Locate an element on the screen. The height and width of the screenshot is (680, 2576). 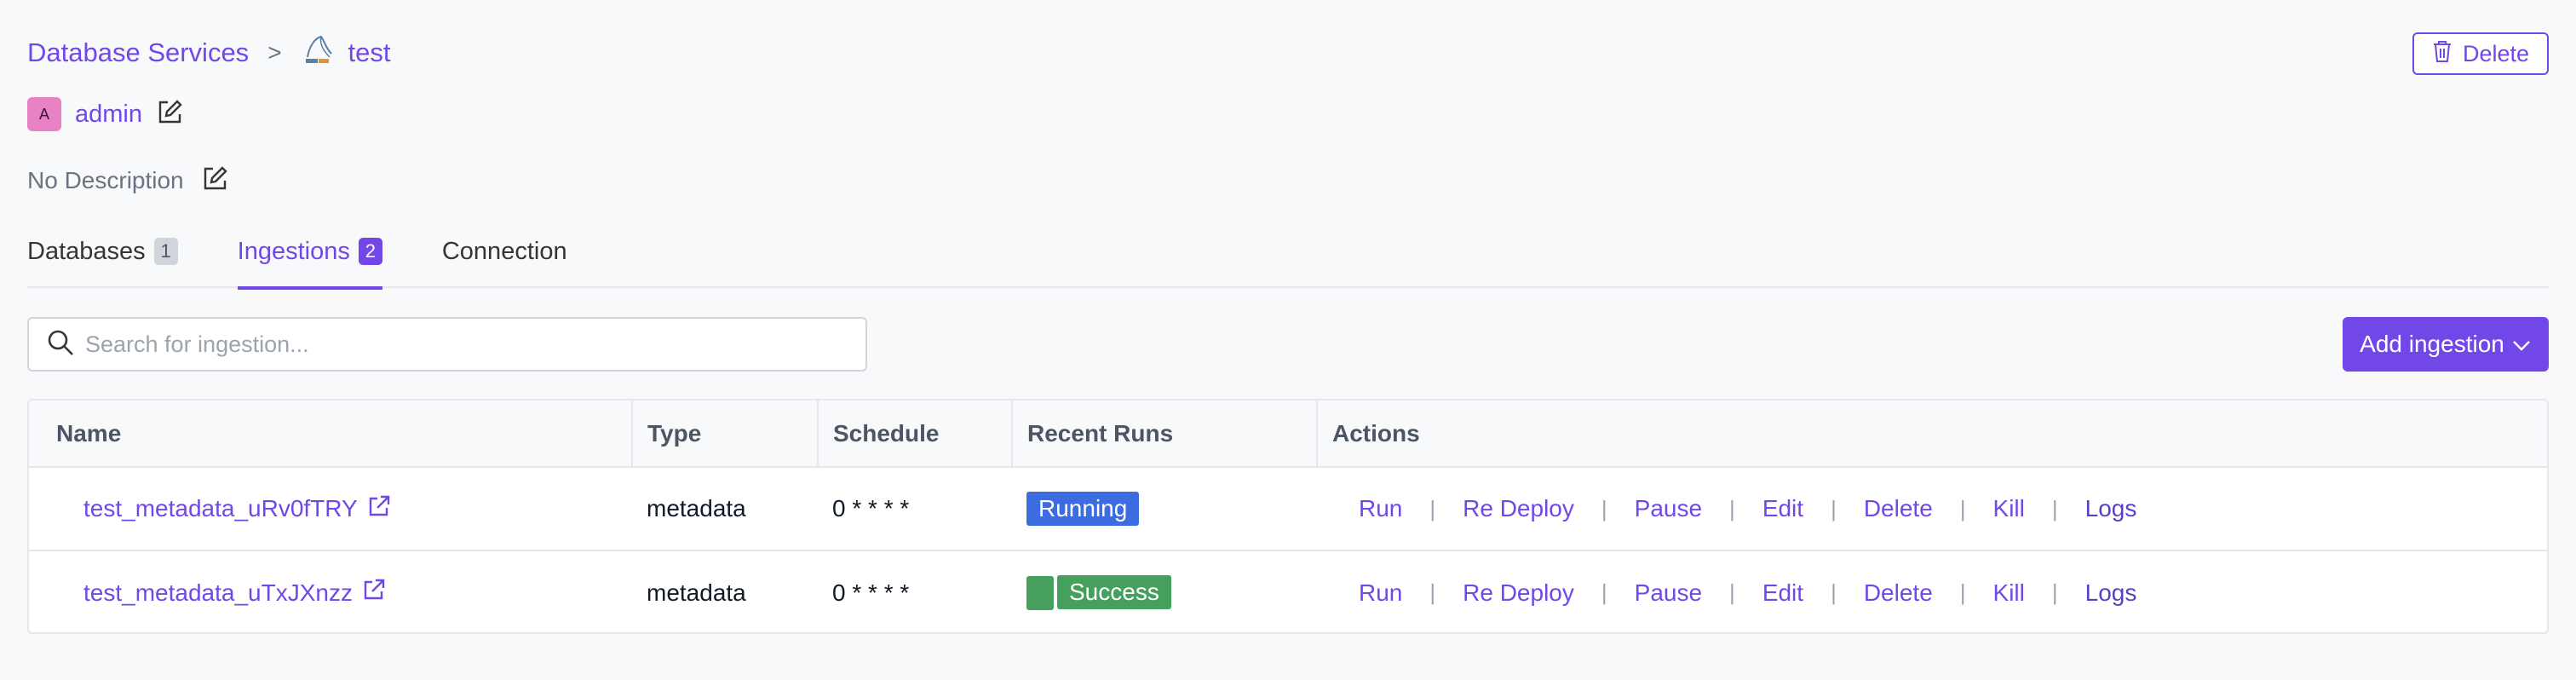
table-header-row: Name Type Schedule Recent Runs Actions is located at coordinates (1288, 434).